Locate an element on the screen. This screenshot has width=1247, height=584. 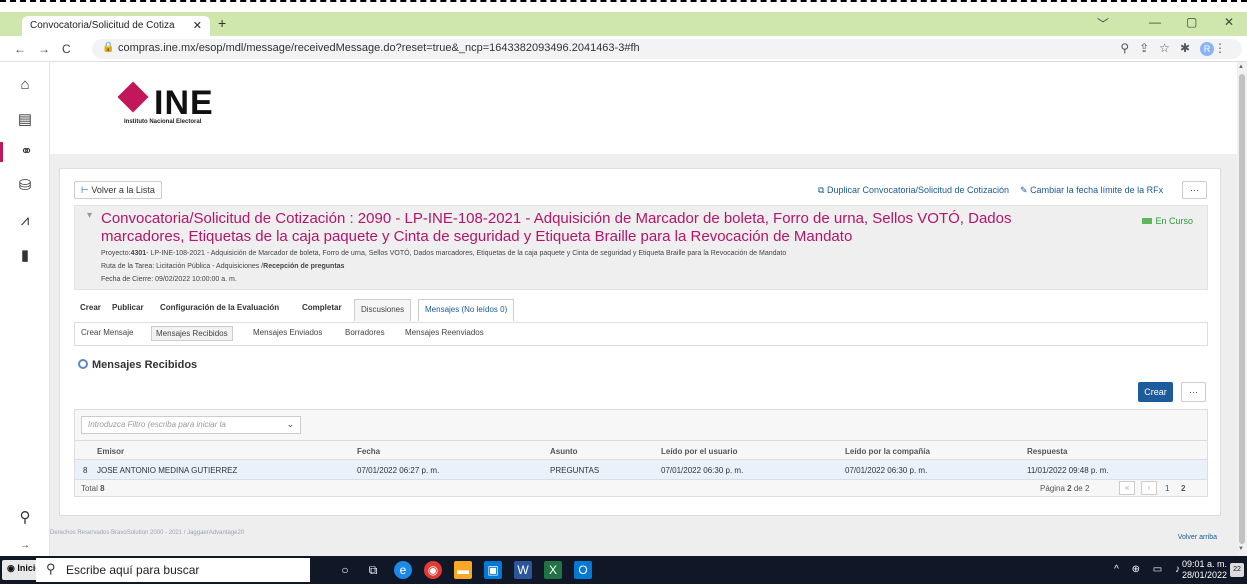
documents-icon: ▮ is located at coordinates (25, 256).